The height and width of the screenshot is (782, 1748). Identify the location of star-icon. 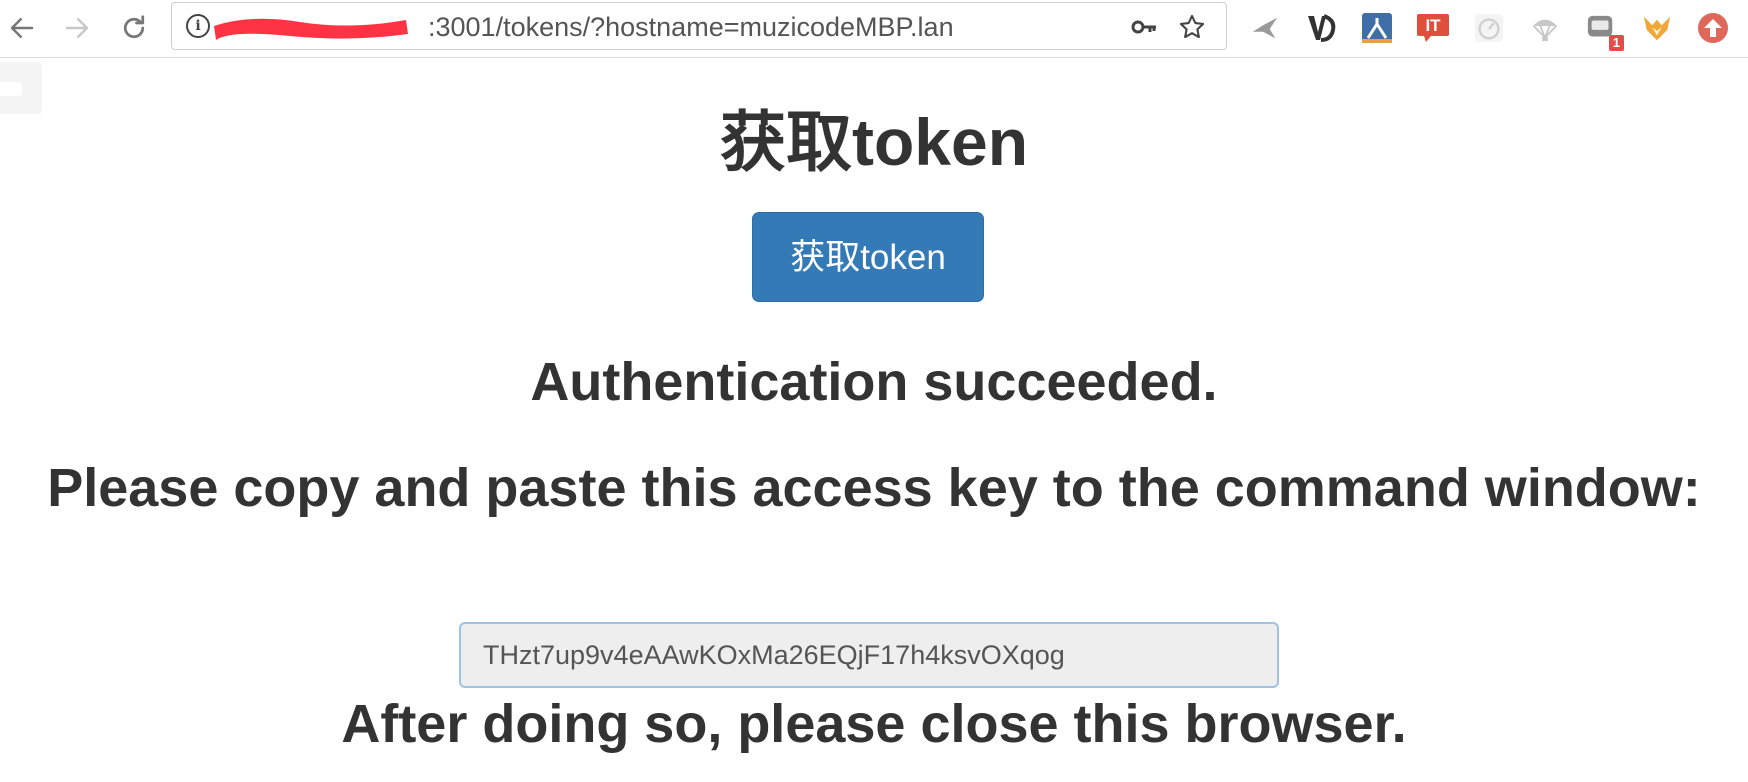
(1192, 27).